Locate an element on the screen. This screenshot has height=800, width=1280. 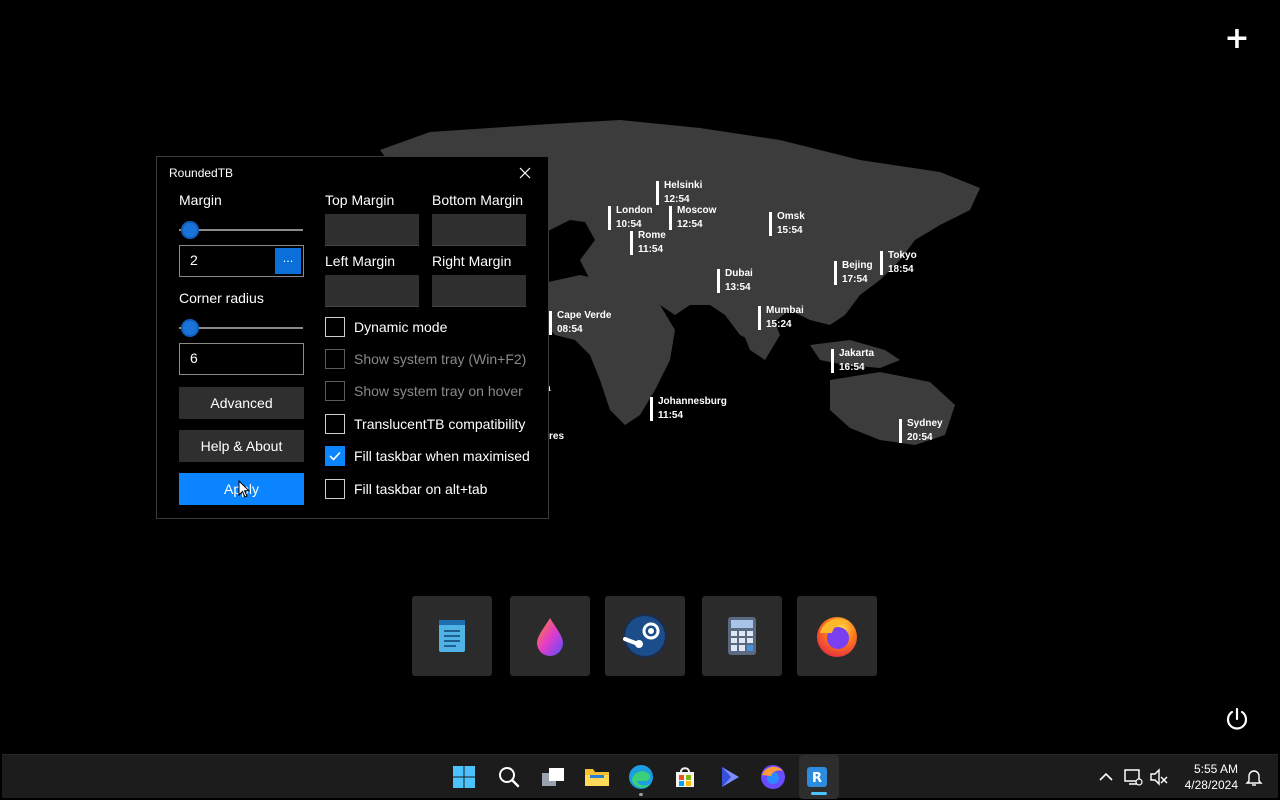
taskbar: R 5:55 AM 4/28/2024 is located at coordinates (640, 776).